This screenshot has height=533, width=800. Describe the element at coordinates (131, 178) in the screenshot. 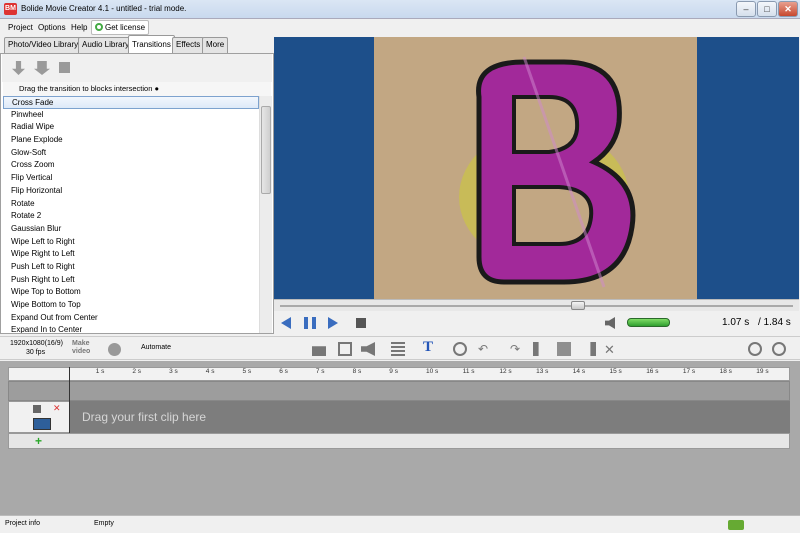

I see `transition-item: Flip Vertical` at that location.